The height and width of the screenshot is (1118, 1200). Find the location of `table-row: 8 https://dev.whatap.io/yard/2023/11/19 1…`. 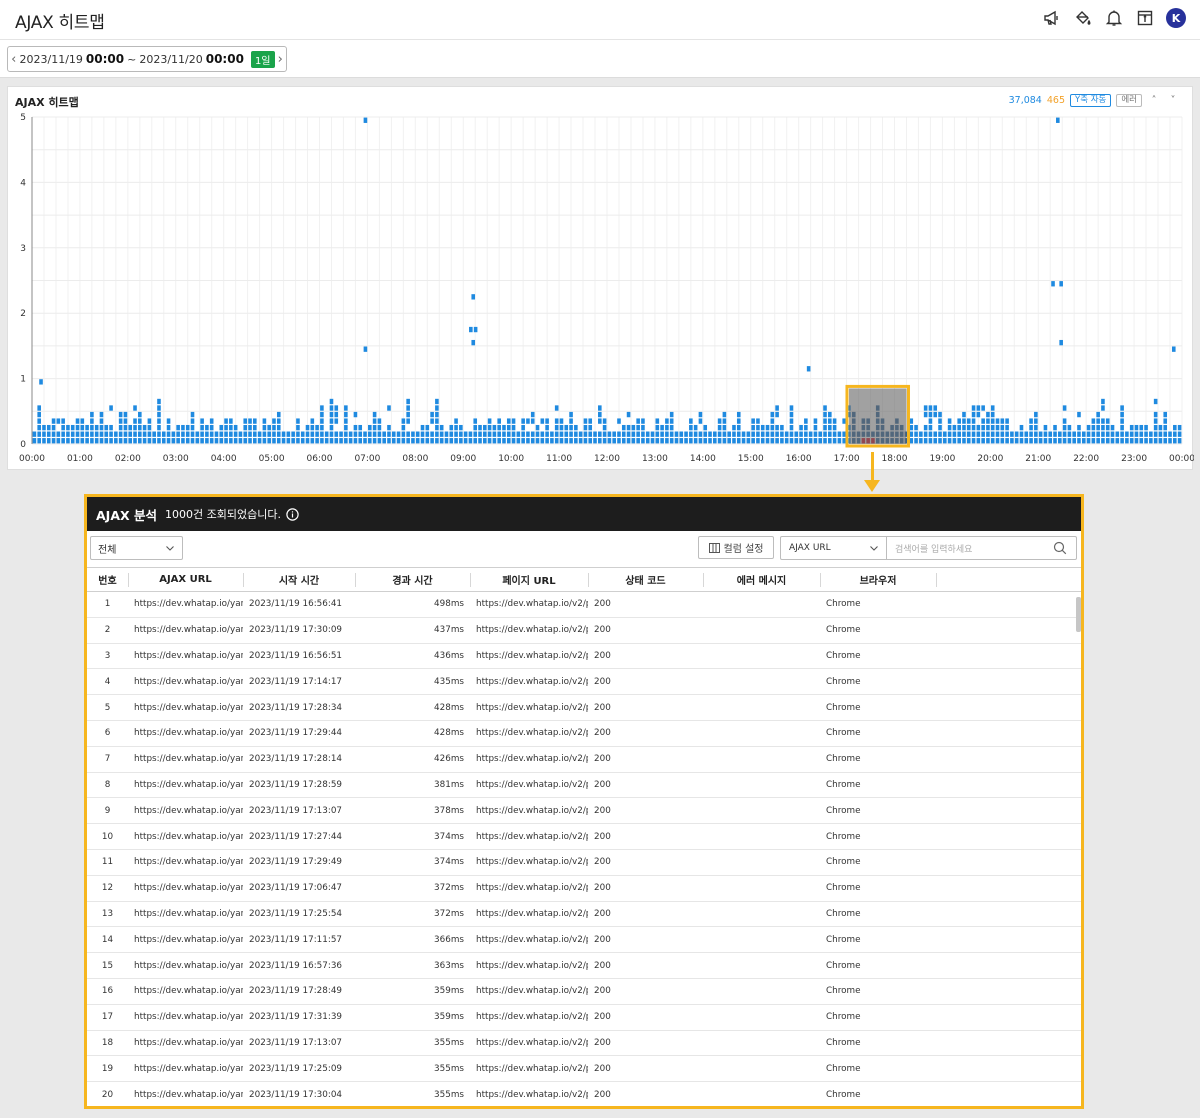

table-row: 8 https://dev.whatap.io/yard/2023/11/19 1… is located at coordinates (584, 785).